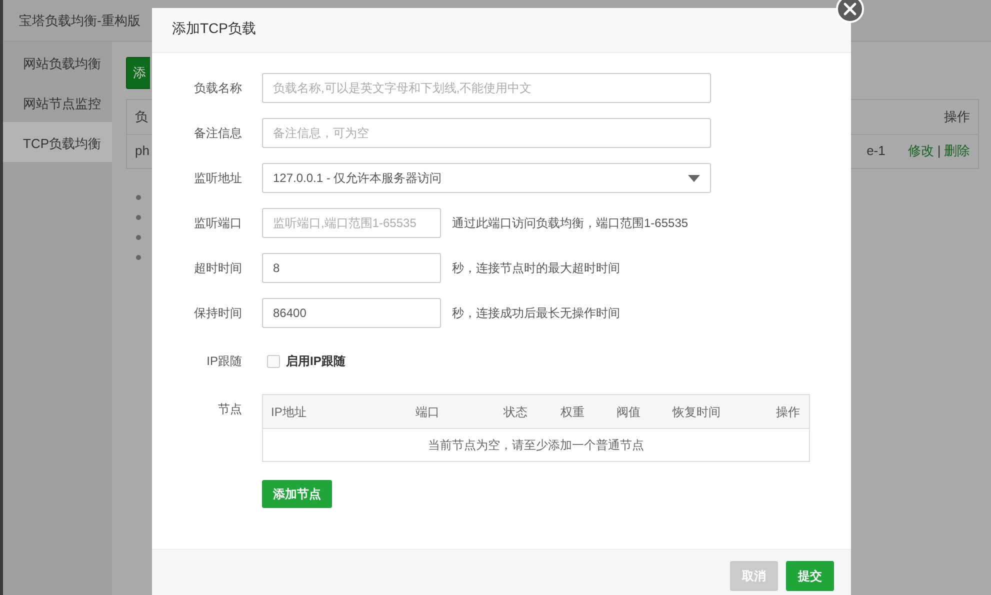 The image size is (991, 595). What do you see at coordinates (486, 133) in the screenshot?
I see `input-field: 备注信息，可为空` at bounding box center [486, 133].